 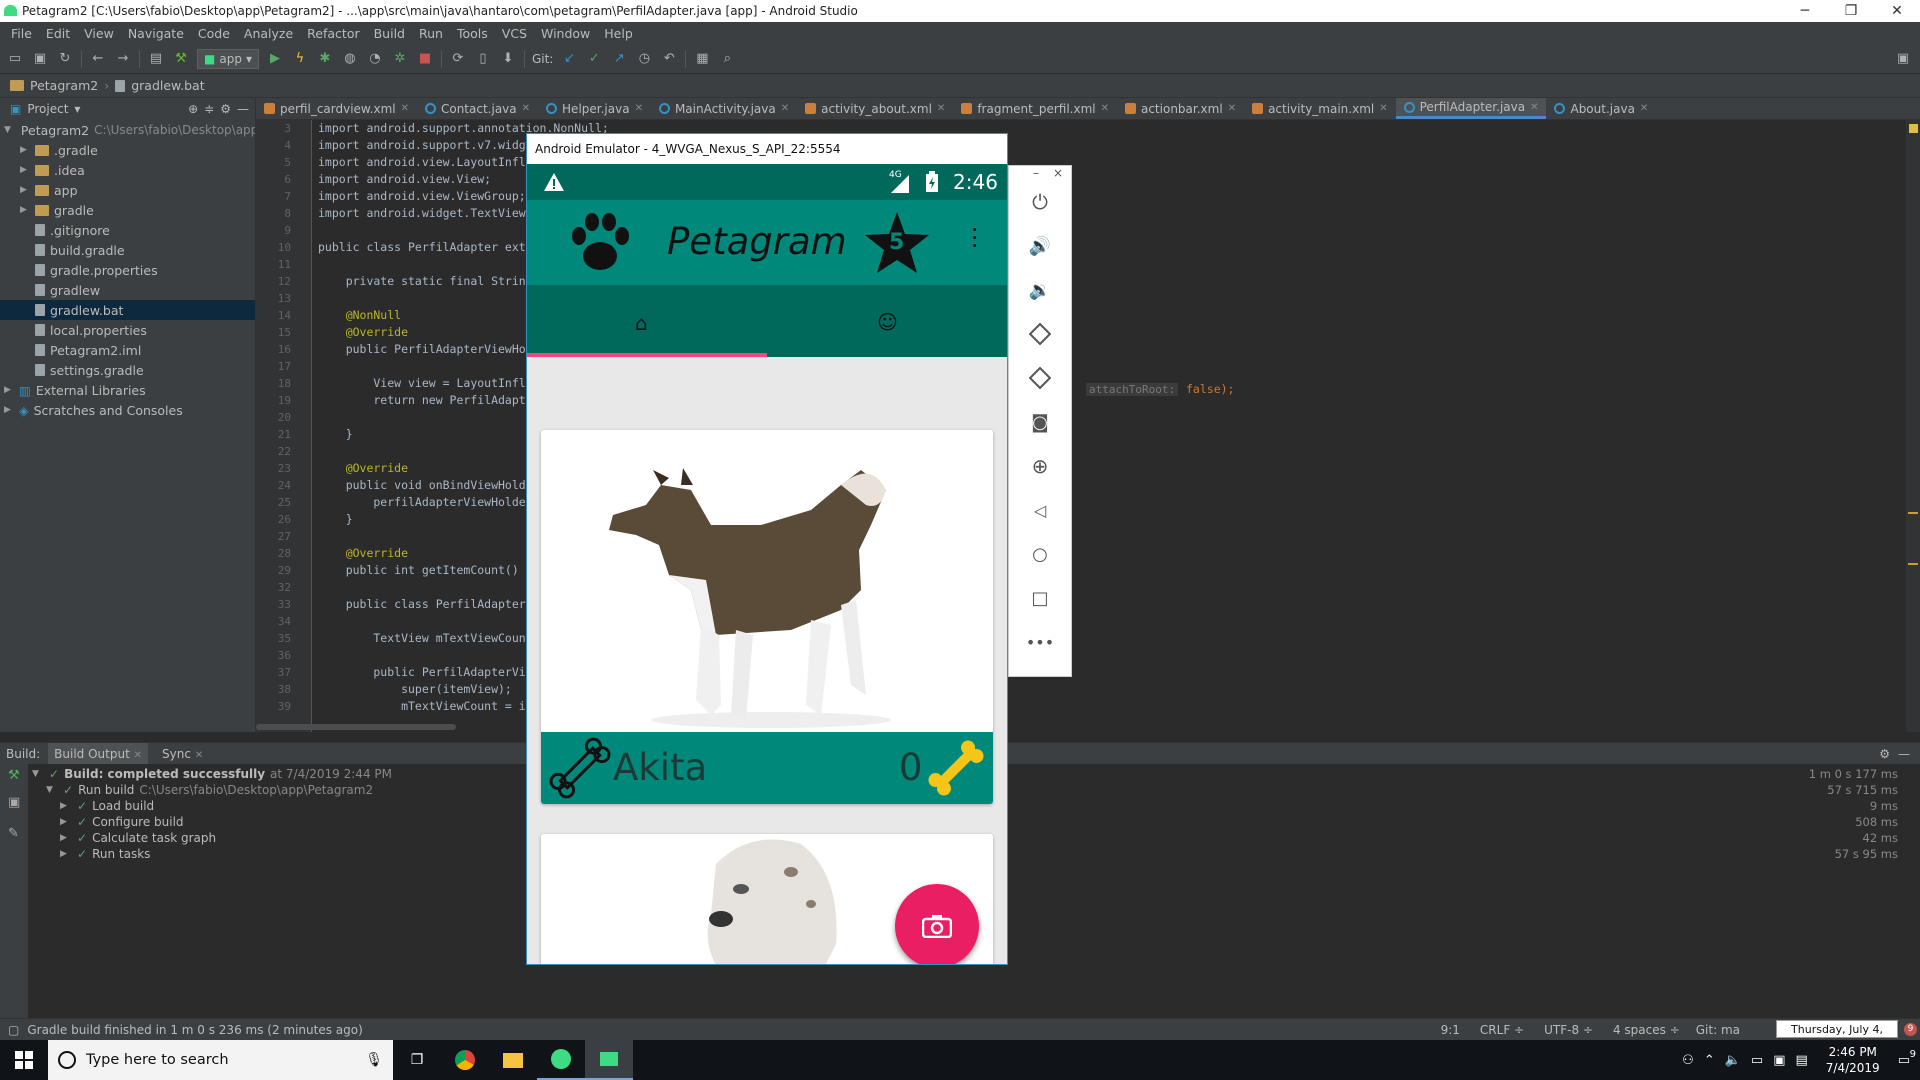 What do you see at coordinates (600, 243) in the screenshot?
I see `paw-icon` at bounding box center [600, 243].